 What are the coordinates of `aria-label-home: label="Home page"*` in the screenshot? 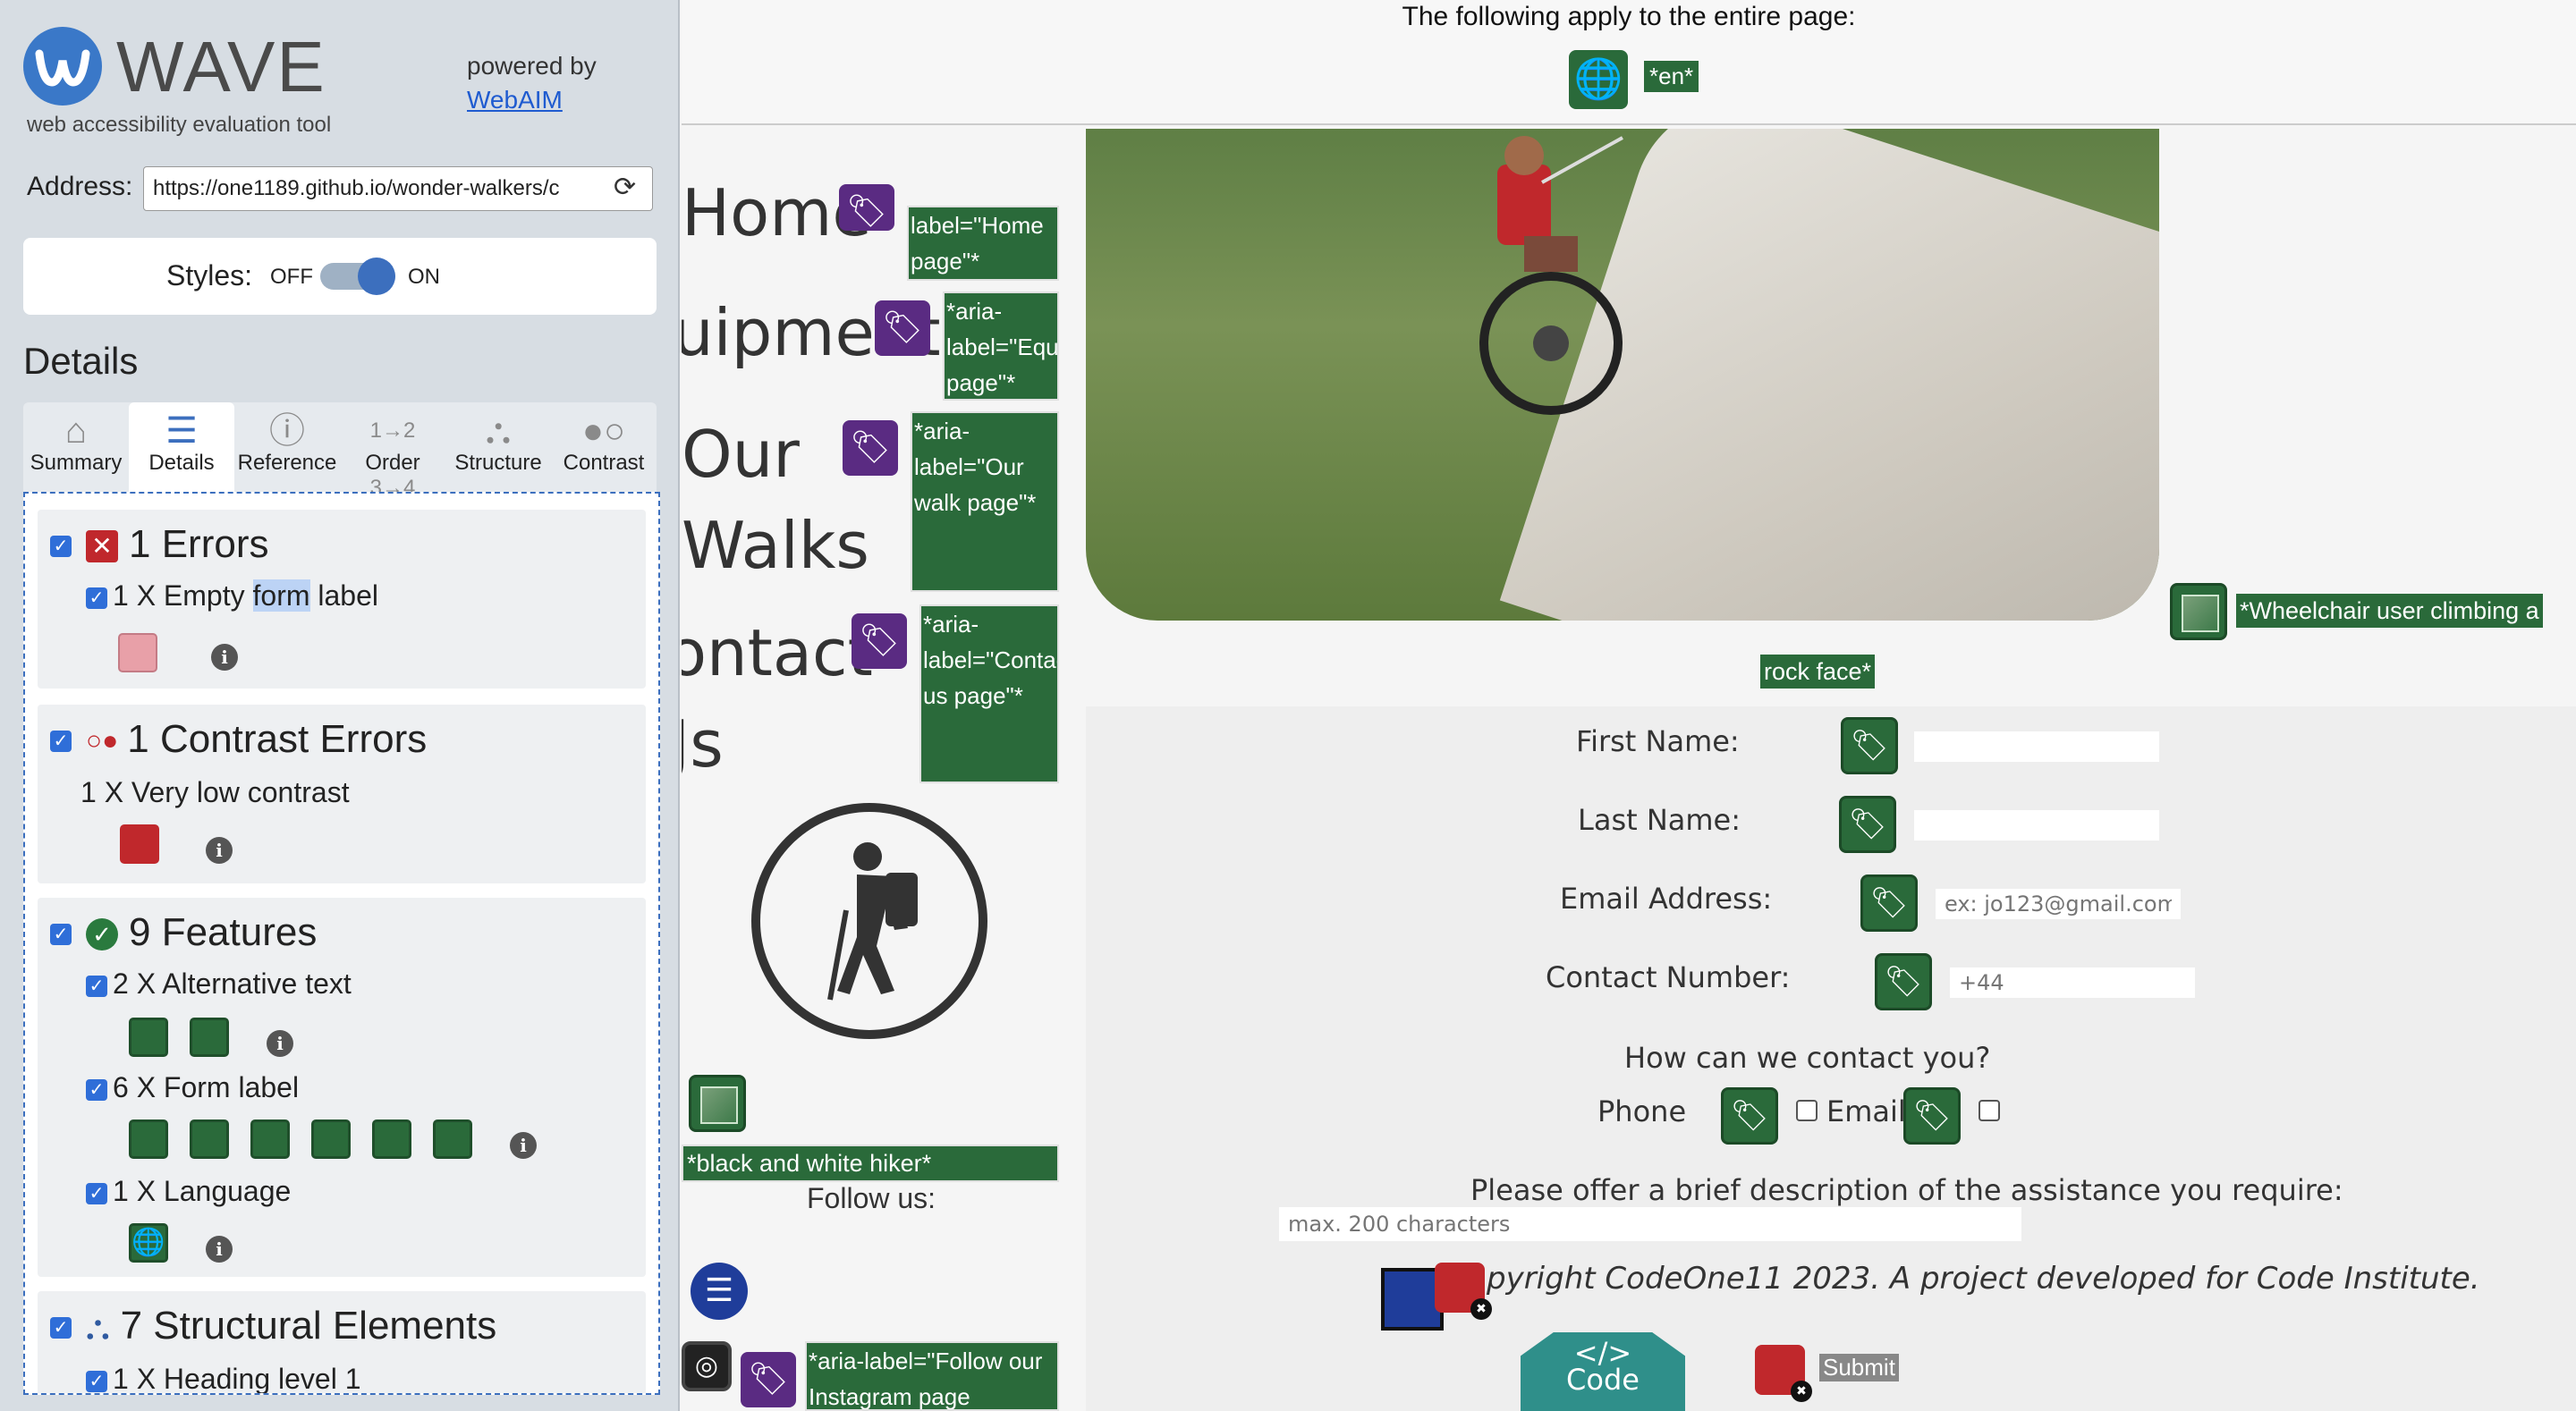 It's located at (983, 243).